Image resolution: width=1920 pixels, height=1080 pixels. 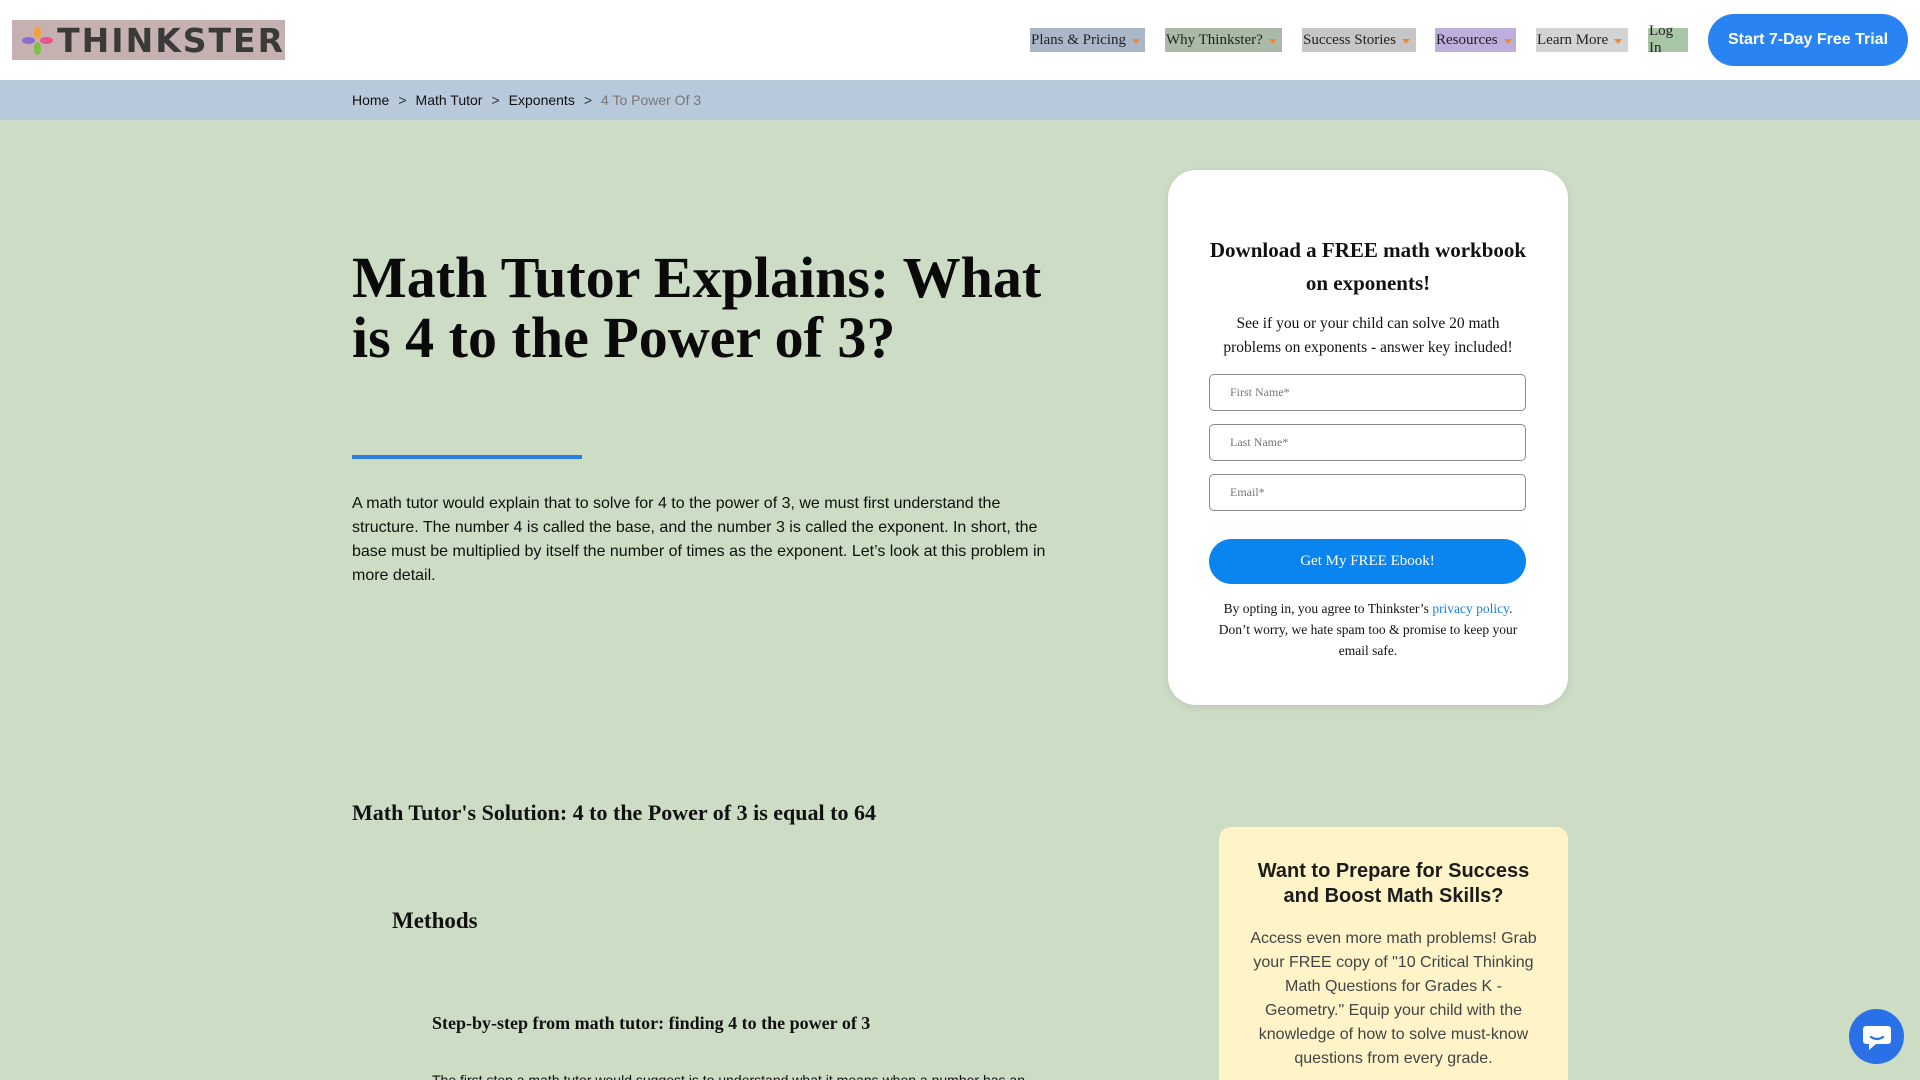 I want to click on nav-success-stories: Success Stories, so click(x=1359, y=40).